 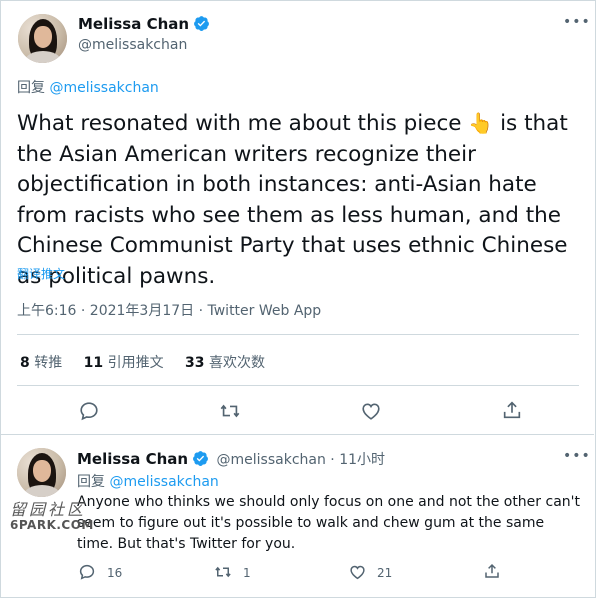 I want to click on reply-header: Melissa Chan @melissakchan · 11小时, so click(x=231, y=459).